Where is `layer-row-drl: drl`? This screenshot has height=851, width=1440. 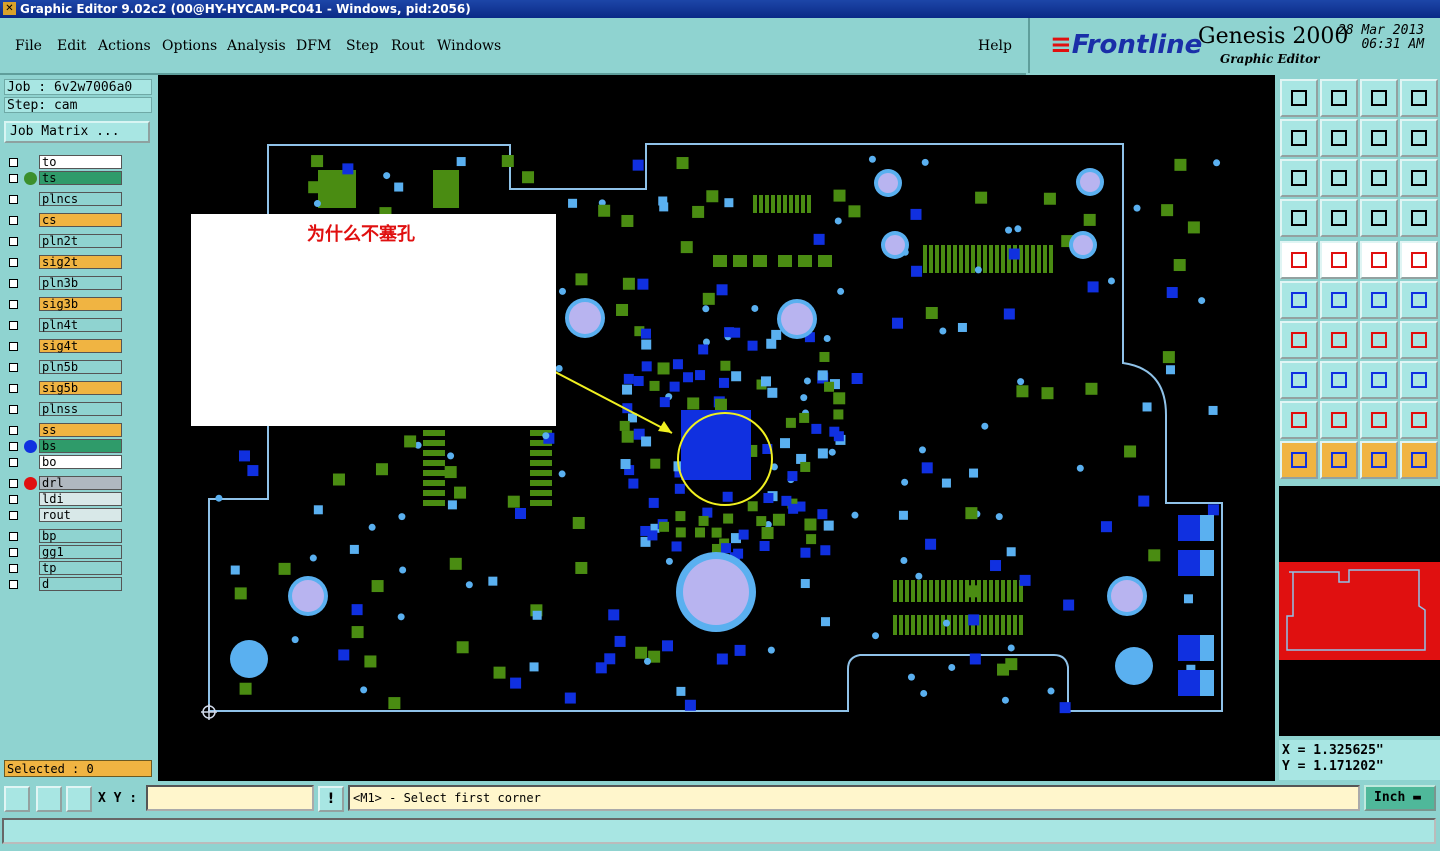
layer-row-drl: drl is located at coordinates (64, 483).